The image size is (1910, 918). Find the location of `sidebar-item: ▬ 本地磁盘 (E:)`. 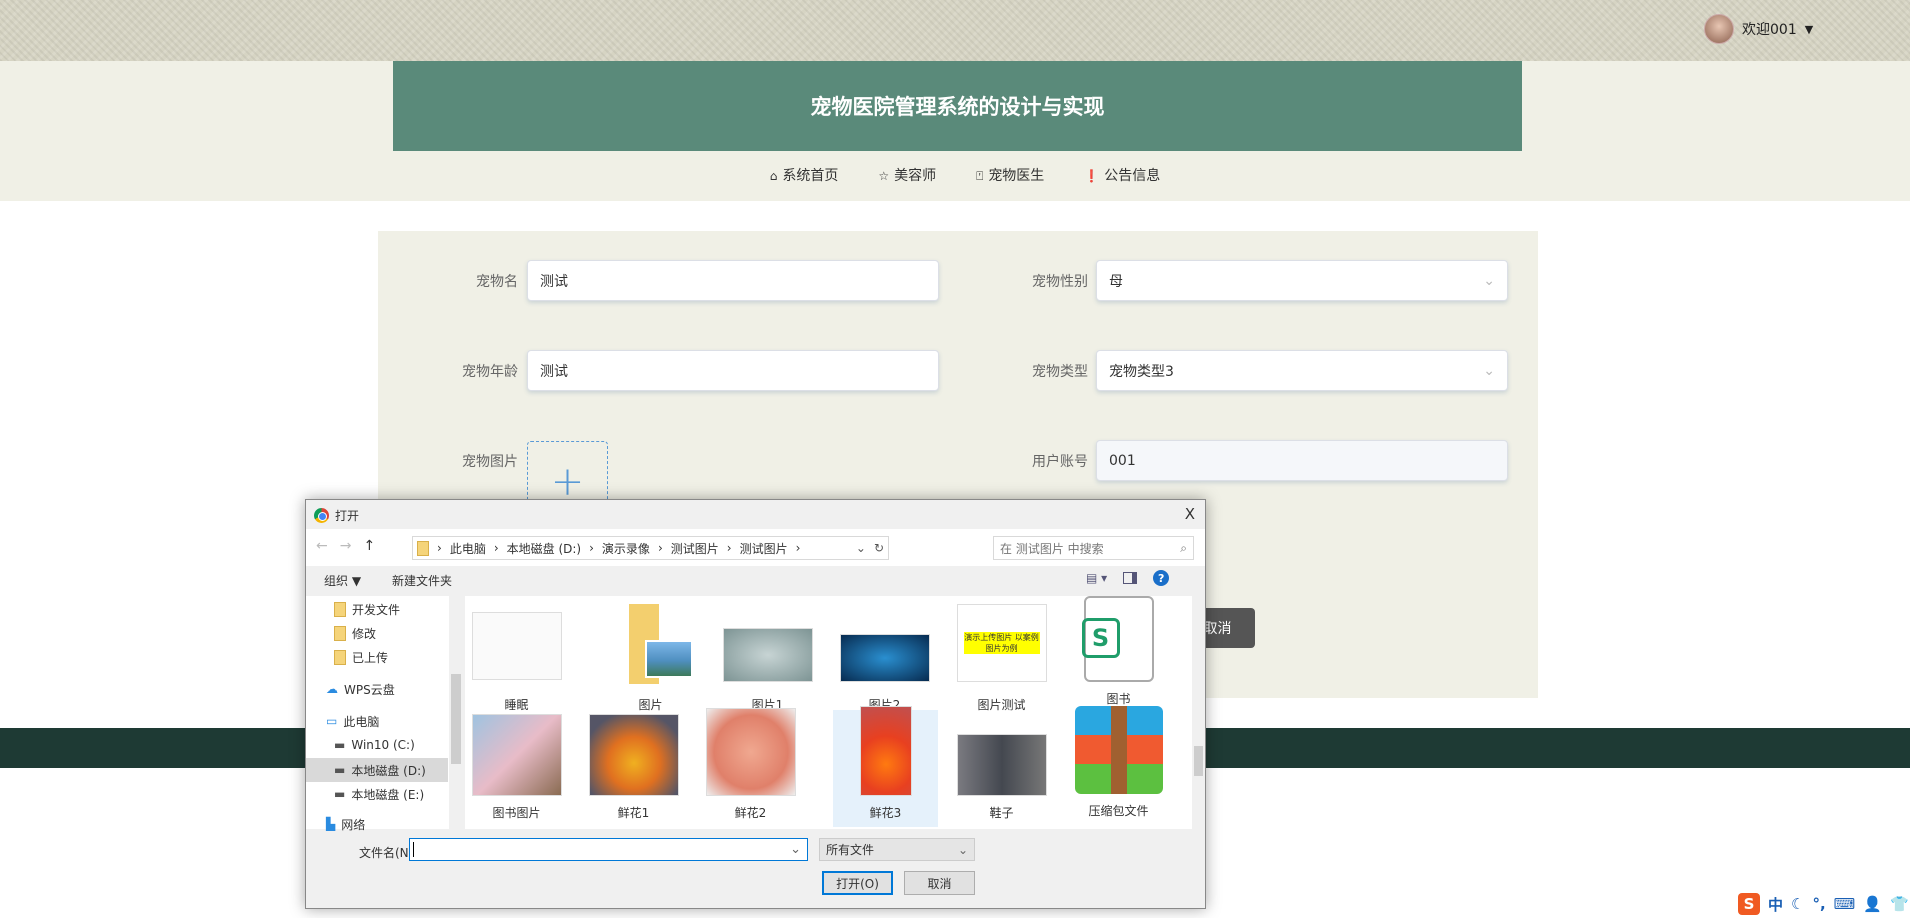

sidebar-item: ▬ 本地磁盘 (E:) is located at coordinates (377, 794).